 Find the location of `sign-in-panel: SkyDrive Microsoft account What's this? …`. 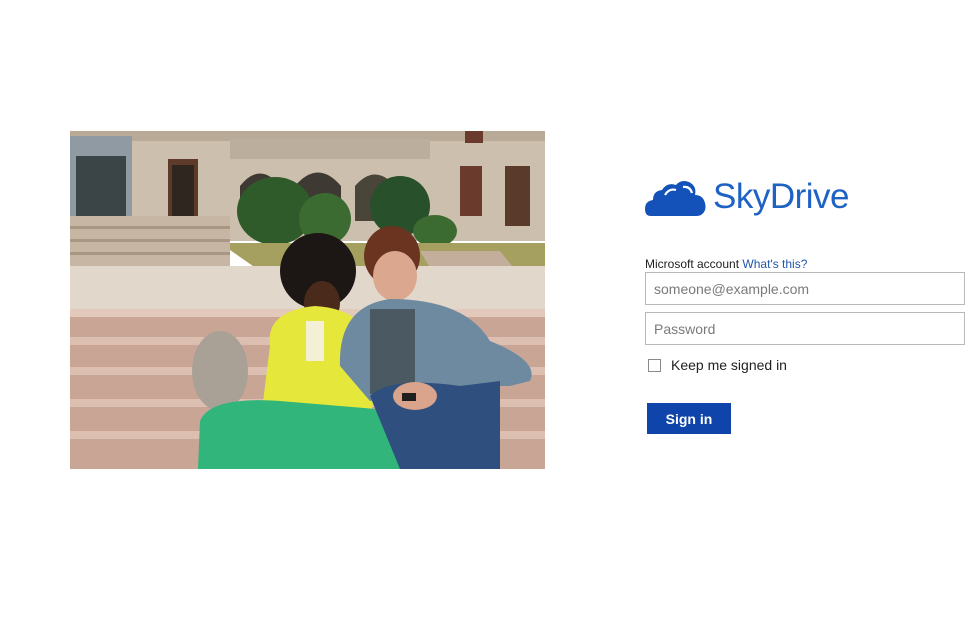

sign-in-panel: SkyDrive Microsoft account What's this? … is located at coordinates (806, 304).